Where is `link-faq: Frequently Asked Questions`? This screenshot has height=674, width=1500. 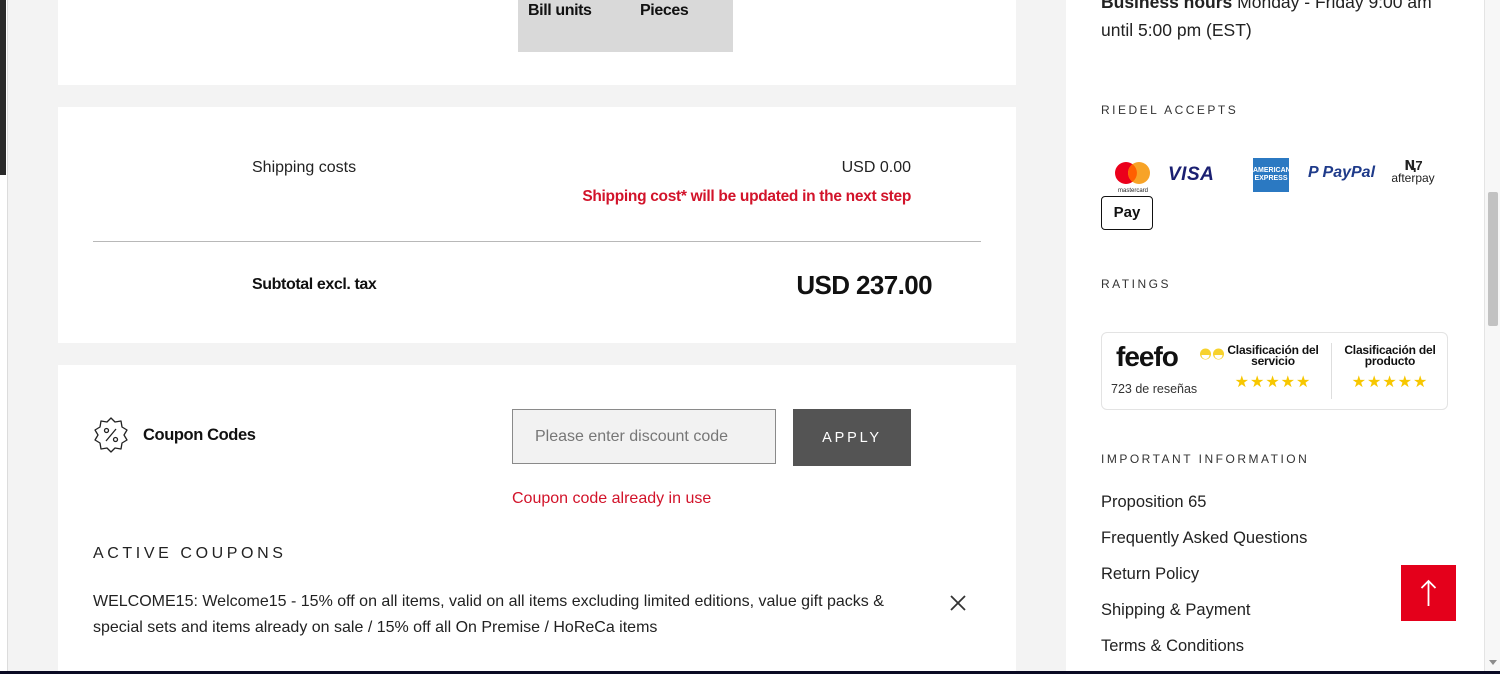
link-faq: Frequently Asked Questions is located at coordinates (1204, 538).